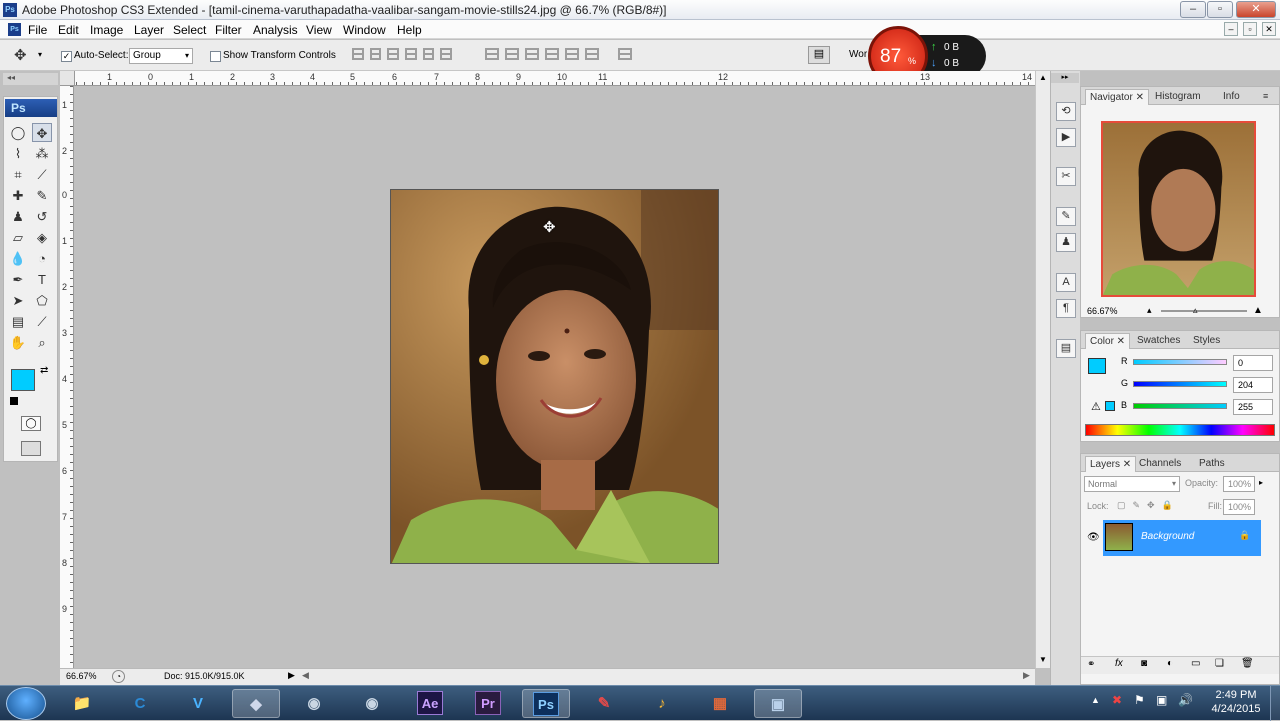 The width and height of the screenshot is (1280, 721). Describe the element at coordinates (18, 237) in the screenshot. I see `eraser-tool-icon: ▱` at that location.